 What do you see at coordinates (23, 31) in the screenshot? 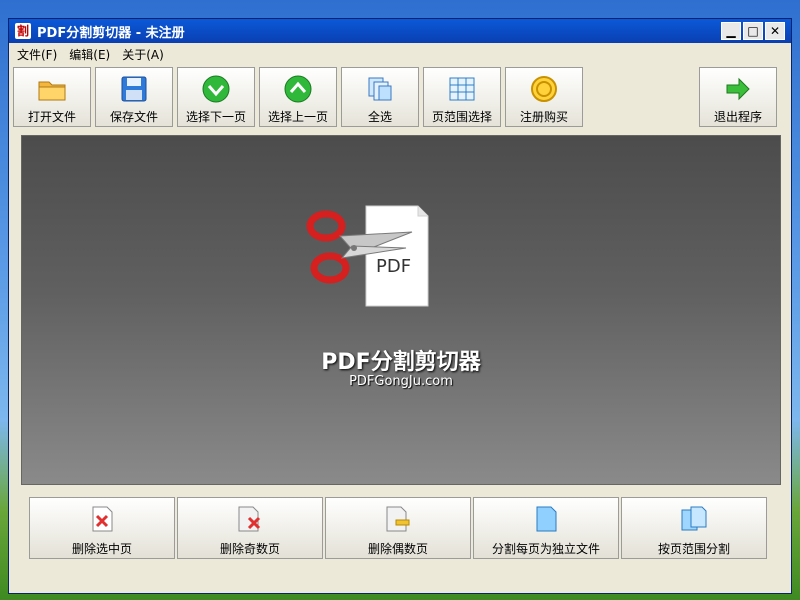
I see `app-icon: 割` at bounding box center [23, 31].